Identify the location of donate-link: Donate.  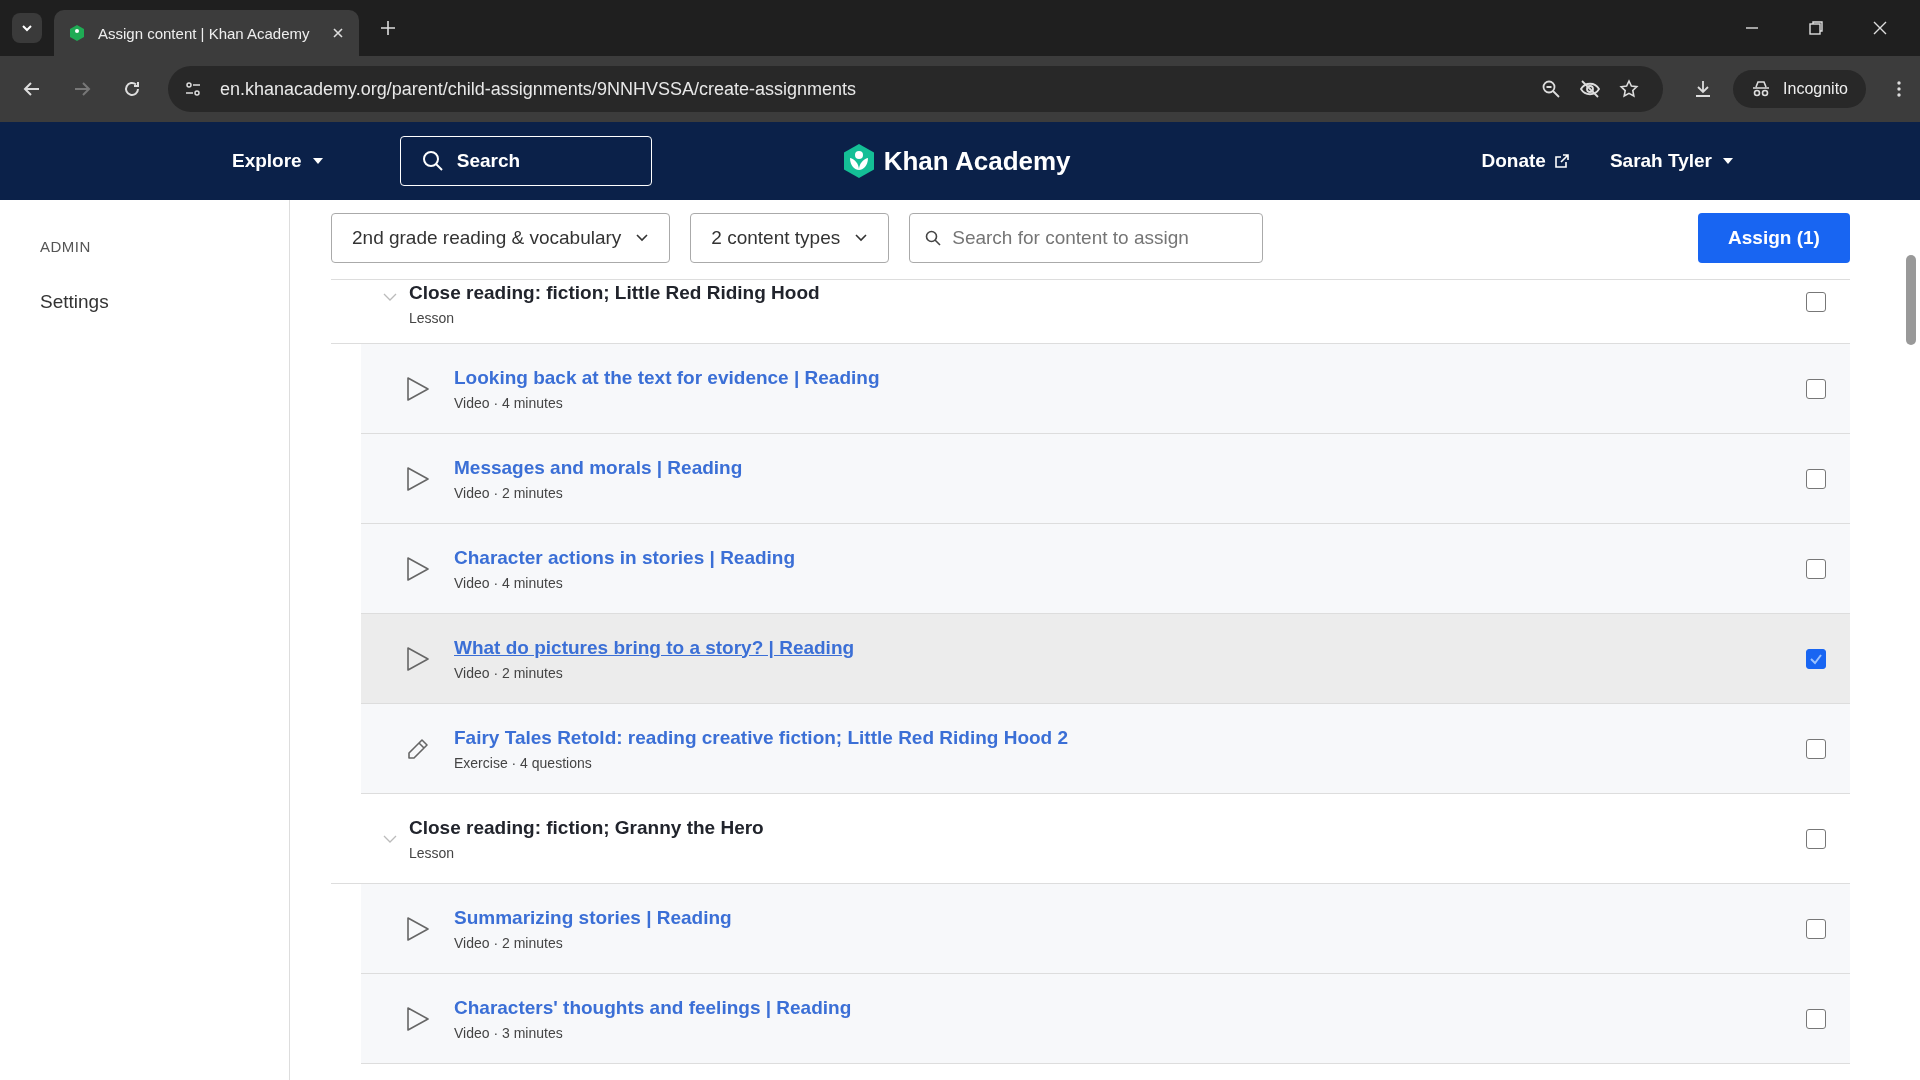
(1525, 161).